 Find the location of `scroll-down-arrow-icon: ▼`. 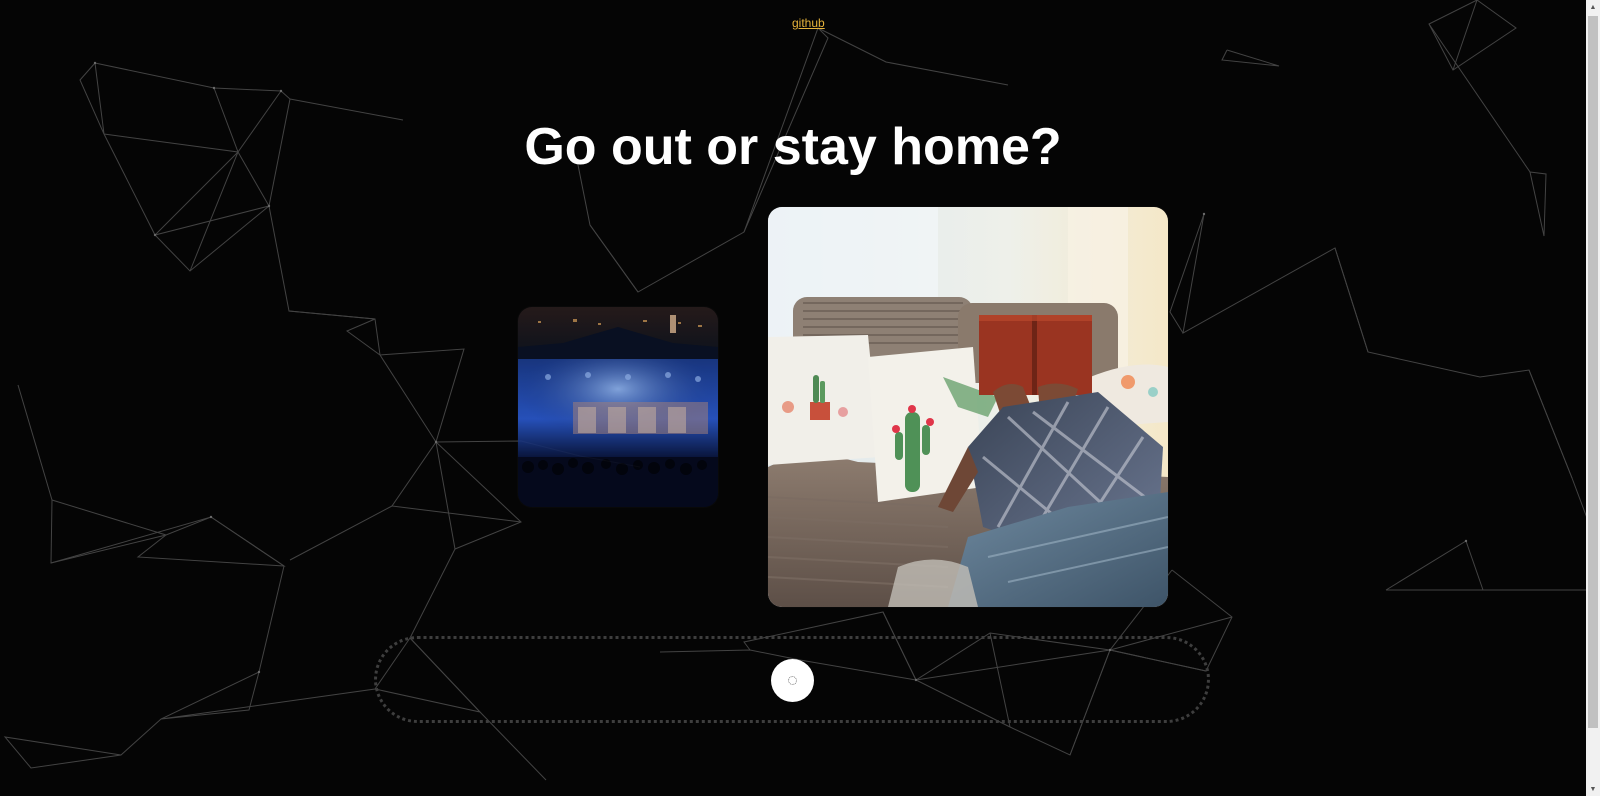

scroll-down-arrow-icon: ▼ is located at coordinates (1593, 789).